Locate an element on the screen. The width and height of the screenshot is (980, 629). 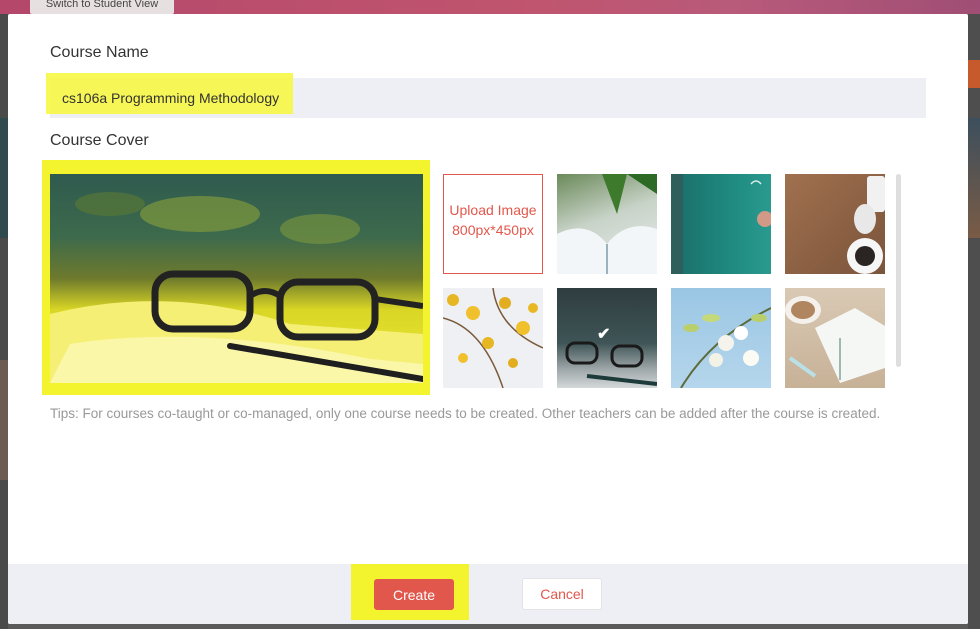
upload-size-hint: 800px*450px is located at coordinates (493, 230).